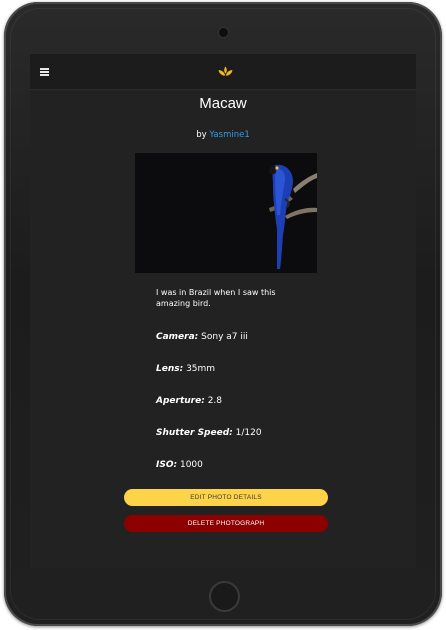 This screenshot has width=446, height=630. I want to click on photo-byline: by Yasmine1, so click(223, 135).